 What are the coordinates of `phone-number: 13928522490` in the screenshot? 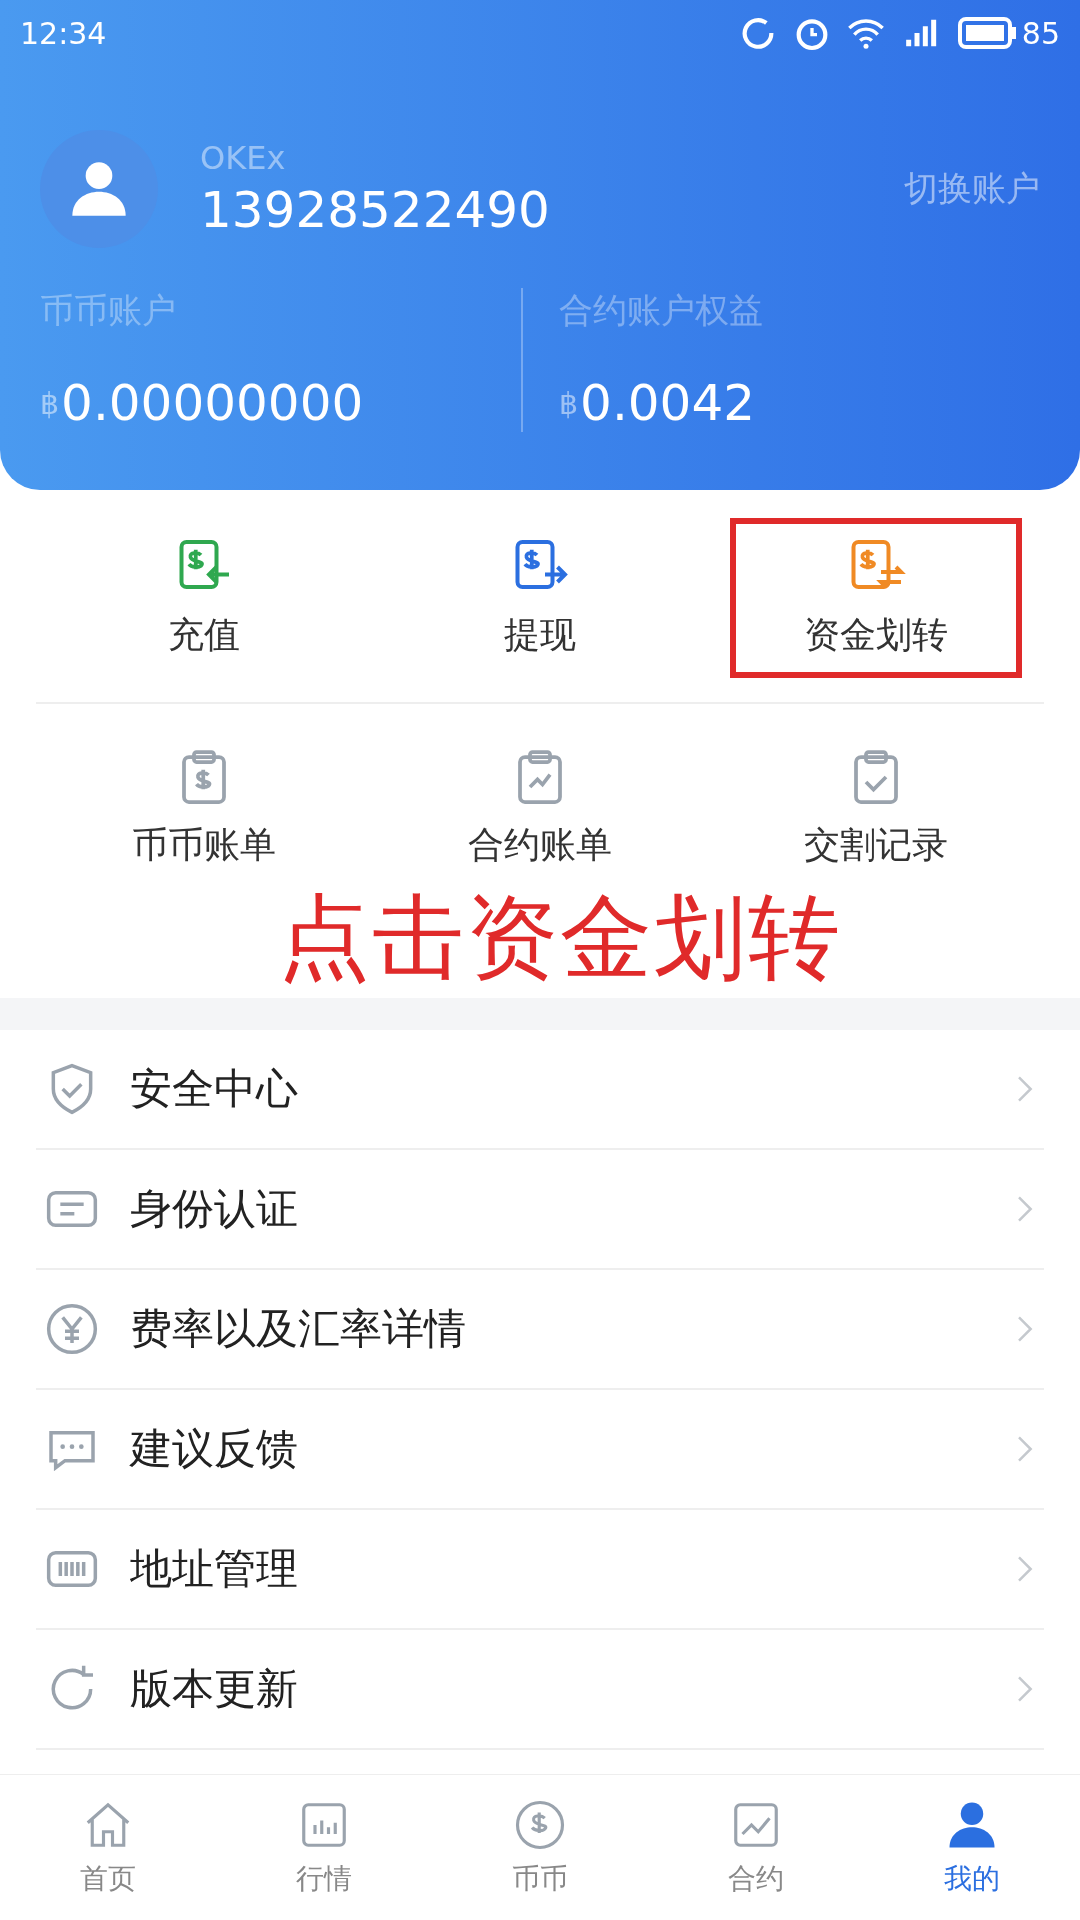 It's located at (375, 210).